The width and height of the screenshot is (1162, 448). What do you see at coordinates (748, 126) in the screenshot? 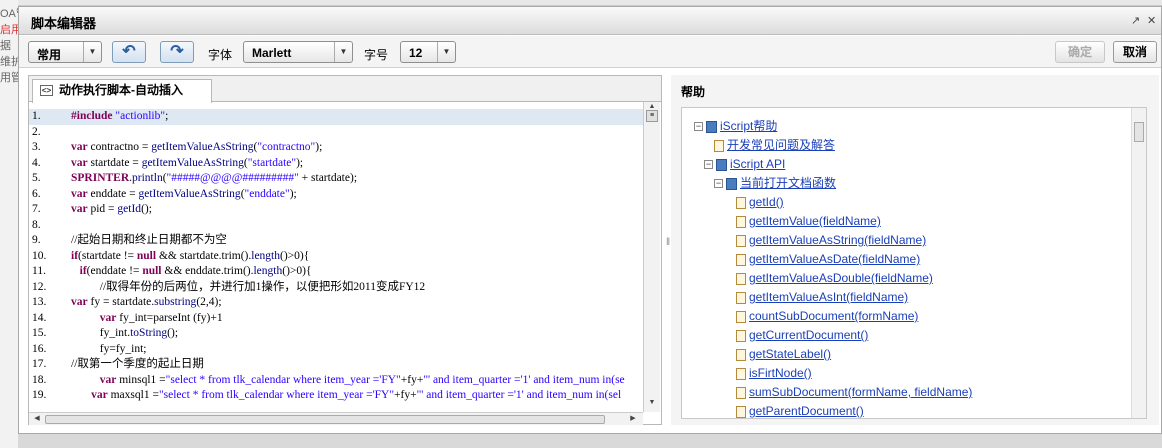
I see `help-tree-link: iScript帮助` at bounding box center [748, 126].